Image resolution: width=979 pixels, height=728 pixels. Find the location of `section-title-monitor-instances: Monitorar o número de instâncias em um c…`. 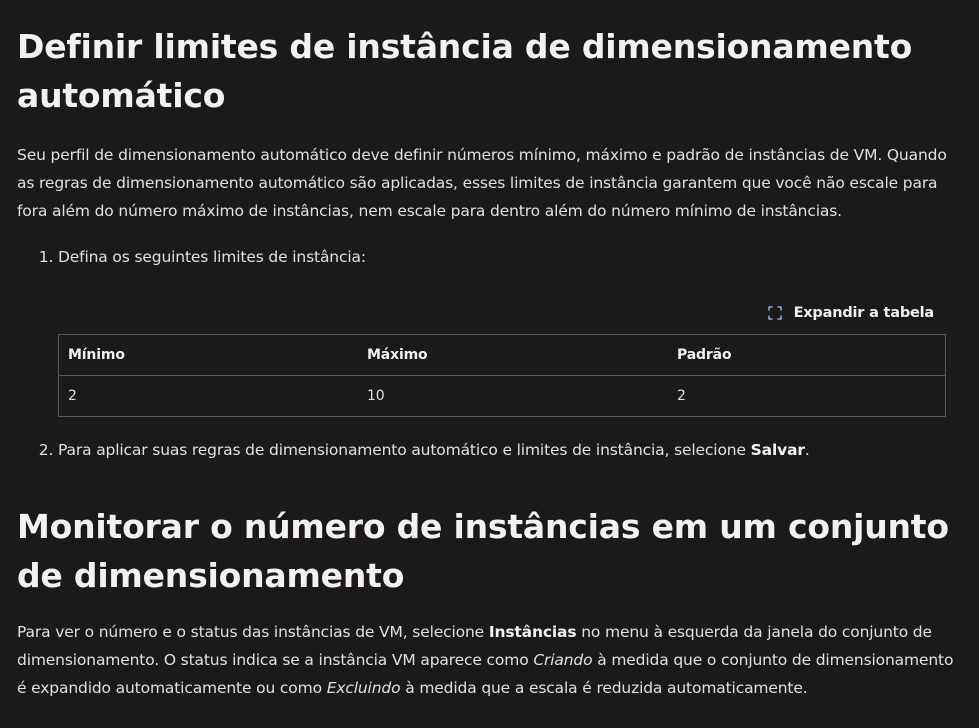

section-title-monitor-instances: Monitorar o número de instâncias em um c… is located at coordinates (483, 551).